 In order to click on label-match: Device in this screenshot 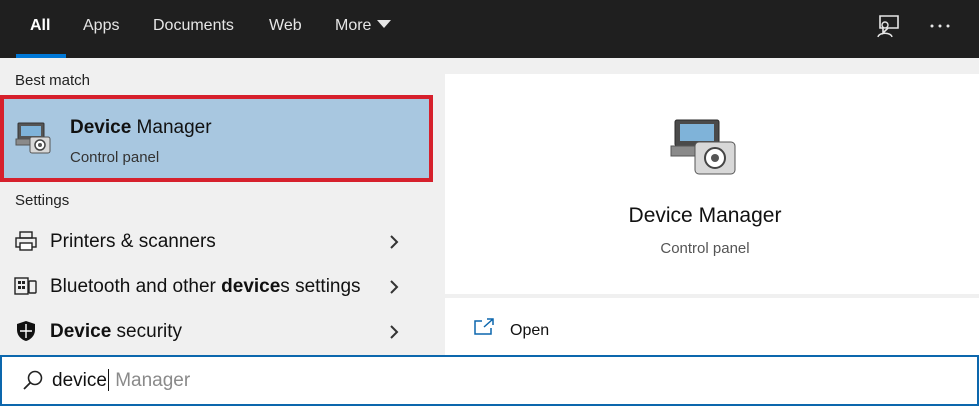, I will do `click(81, 331)`.